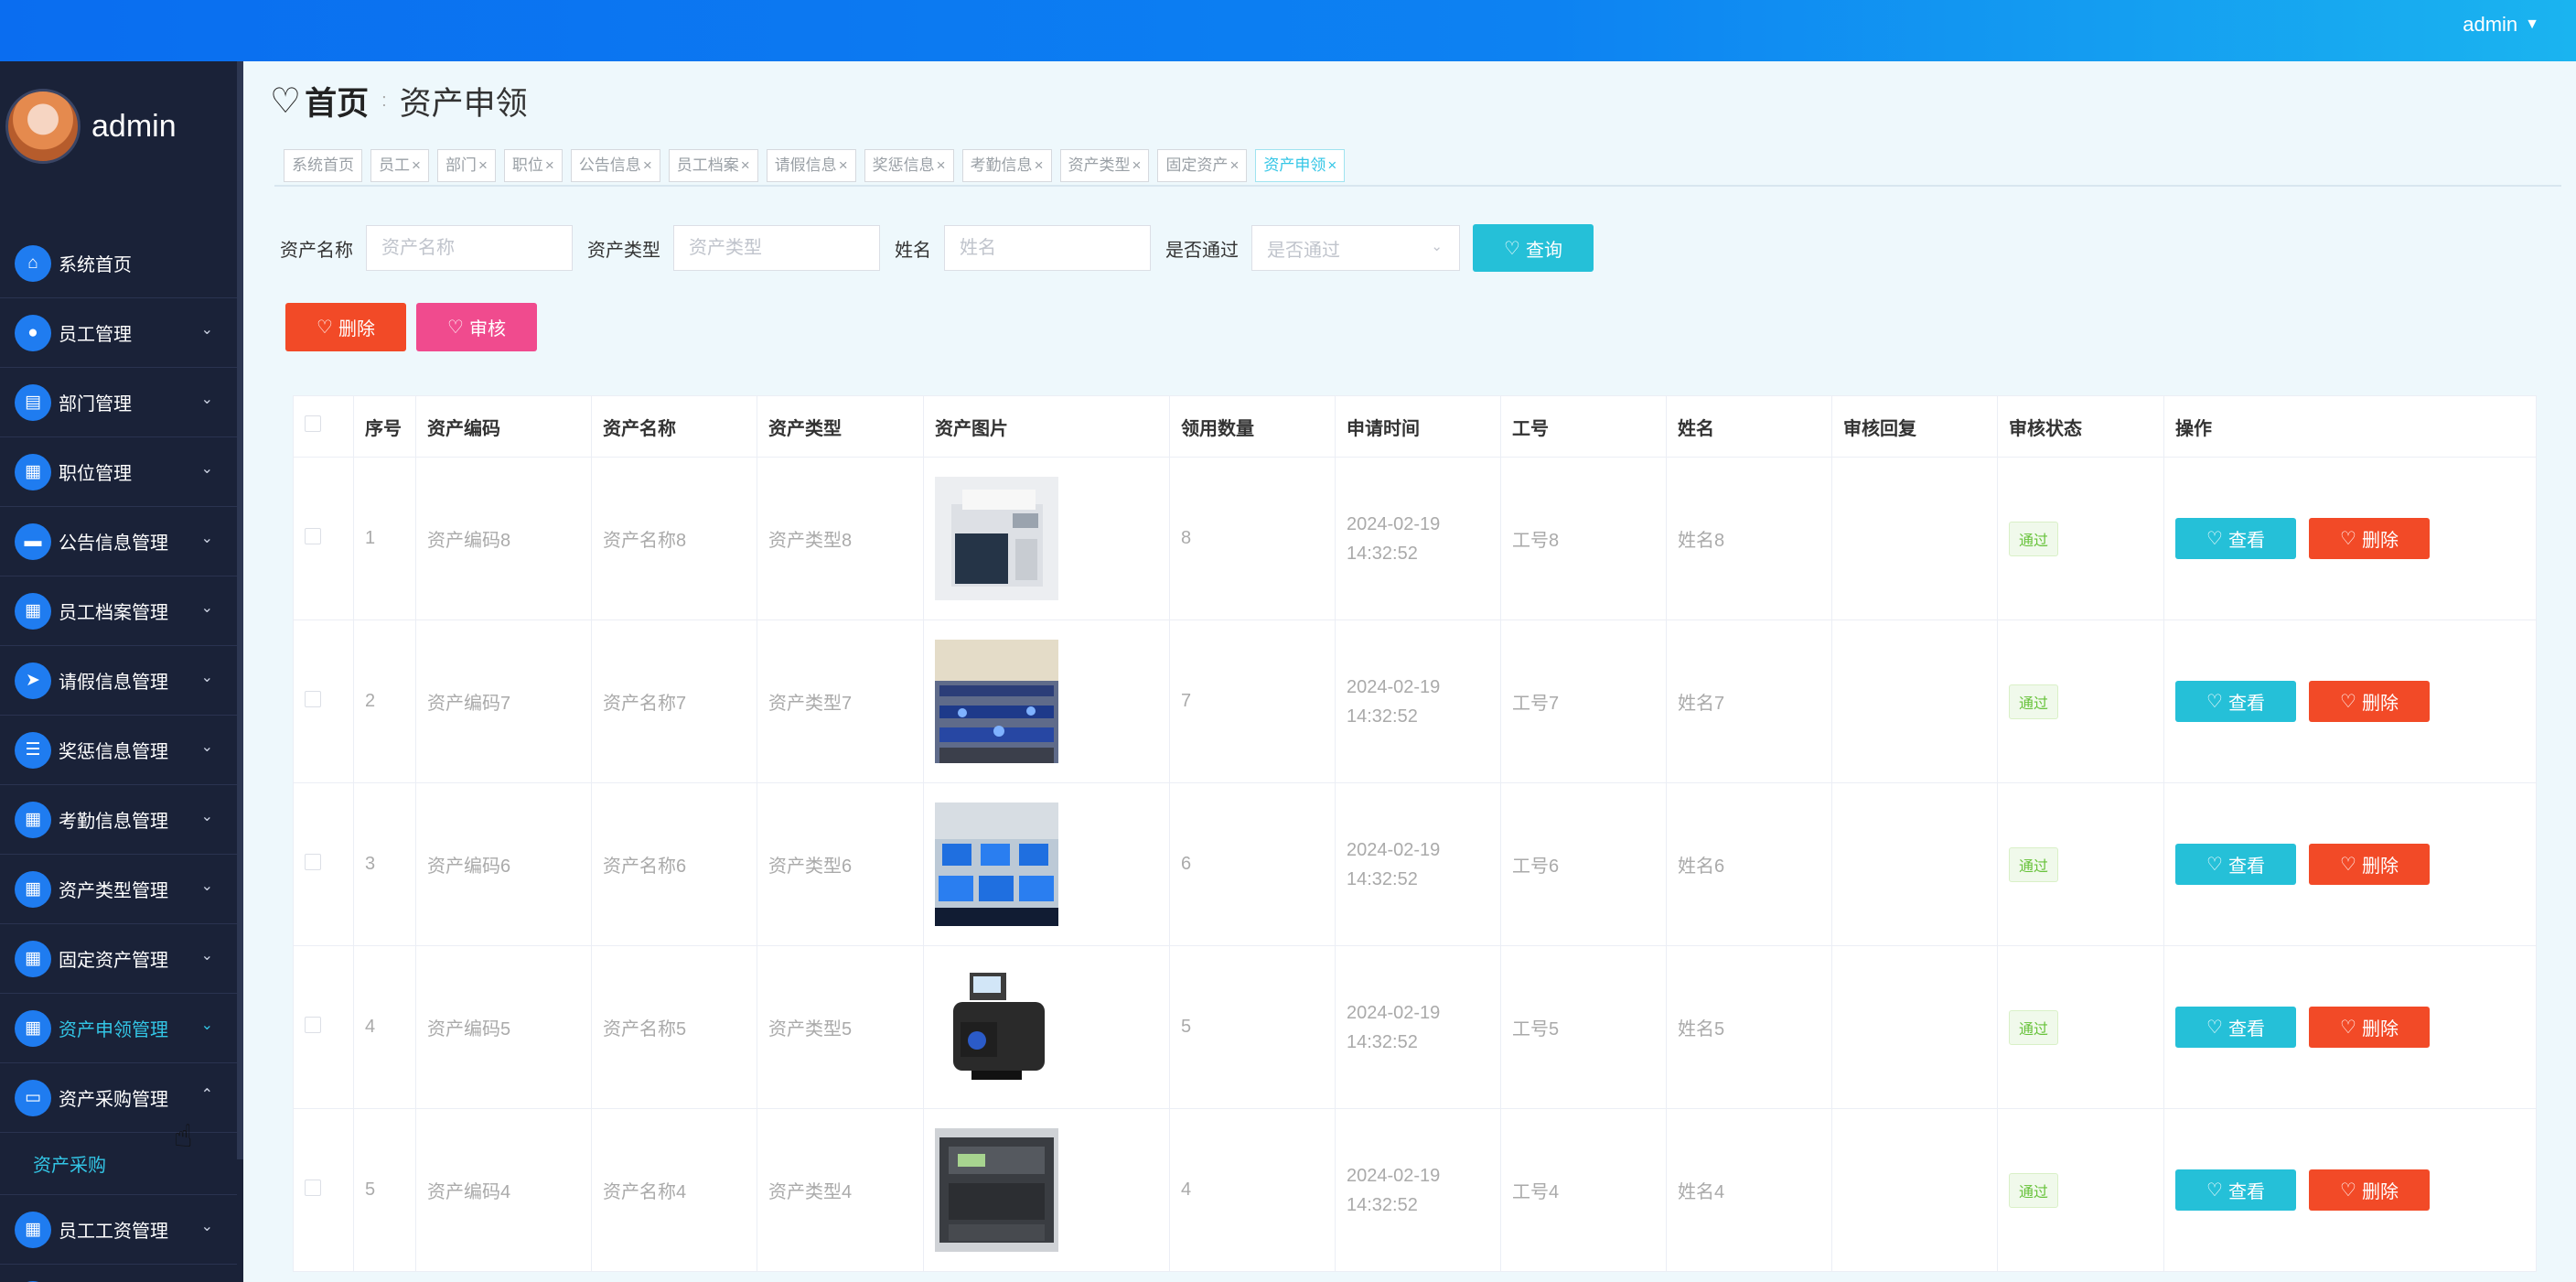  What do you see at coordinates (1288, 30) in the screenshot?
I see `top-bar: admin ▼` at bounding box center [1288, 30].